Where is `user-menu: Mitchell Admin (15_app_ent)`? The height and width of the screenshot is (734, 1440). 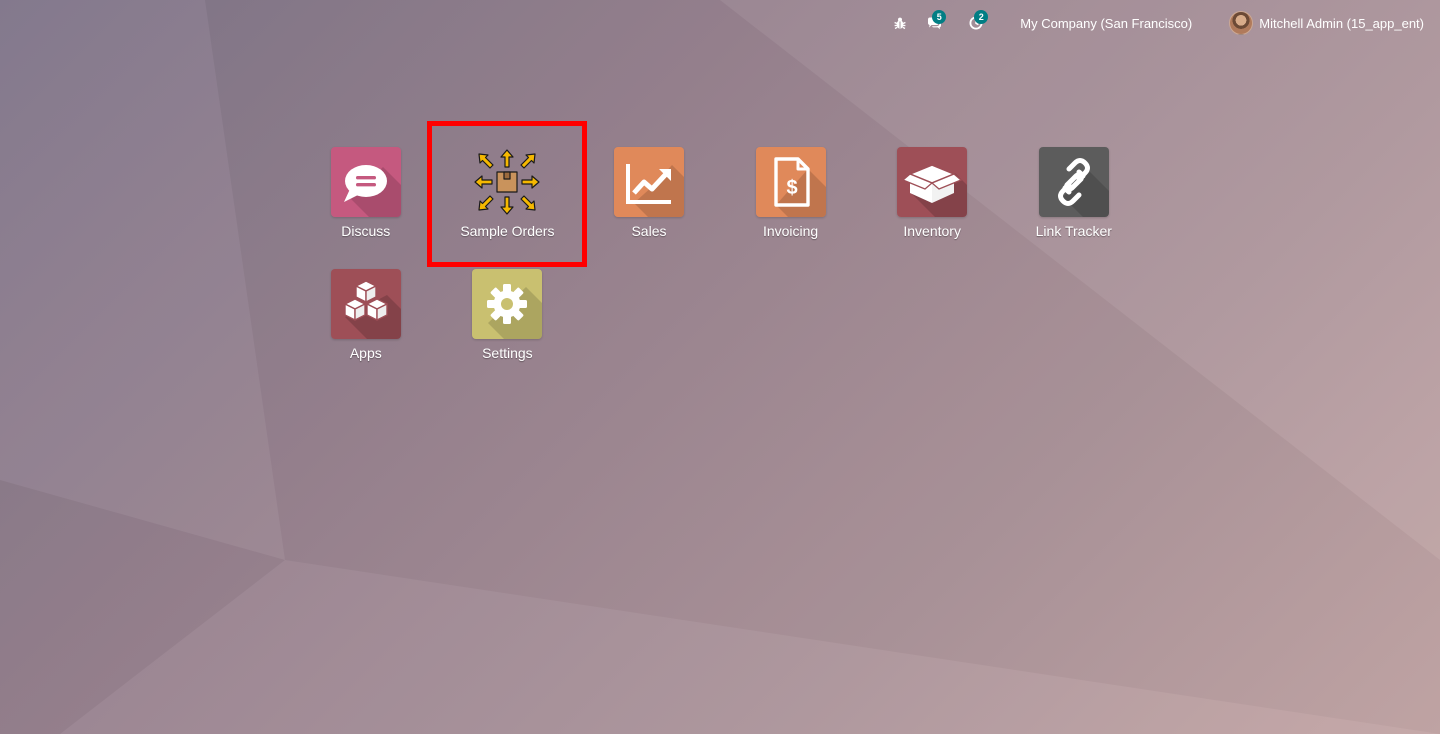
user-menu: Mitchell Admin (15_app_ent) is located at coordinates (1326, 23).